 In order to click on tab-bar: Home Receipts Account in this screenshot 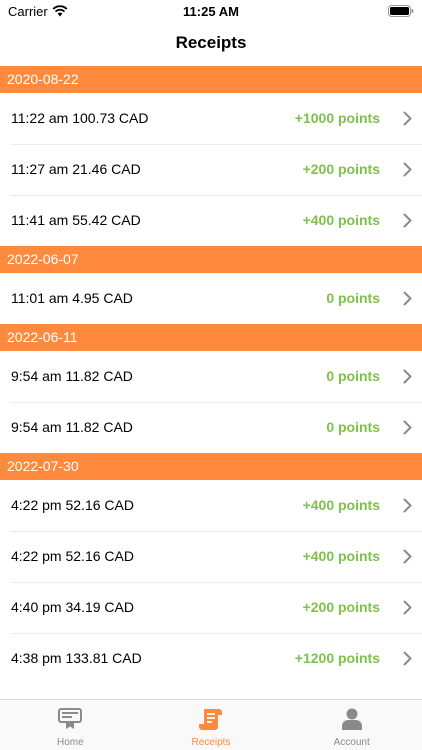, I will do `click(211, 724)`.